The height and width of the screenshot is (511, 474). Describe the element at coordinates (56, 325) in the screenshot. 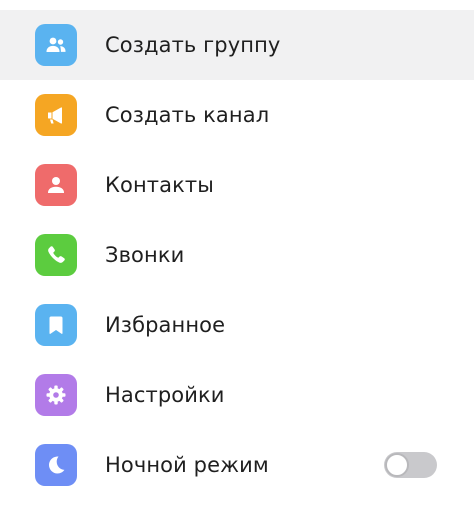

I see `bookmark-icon` at that location.